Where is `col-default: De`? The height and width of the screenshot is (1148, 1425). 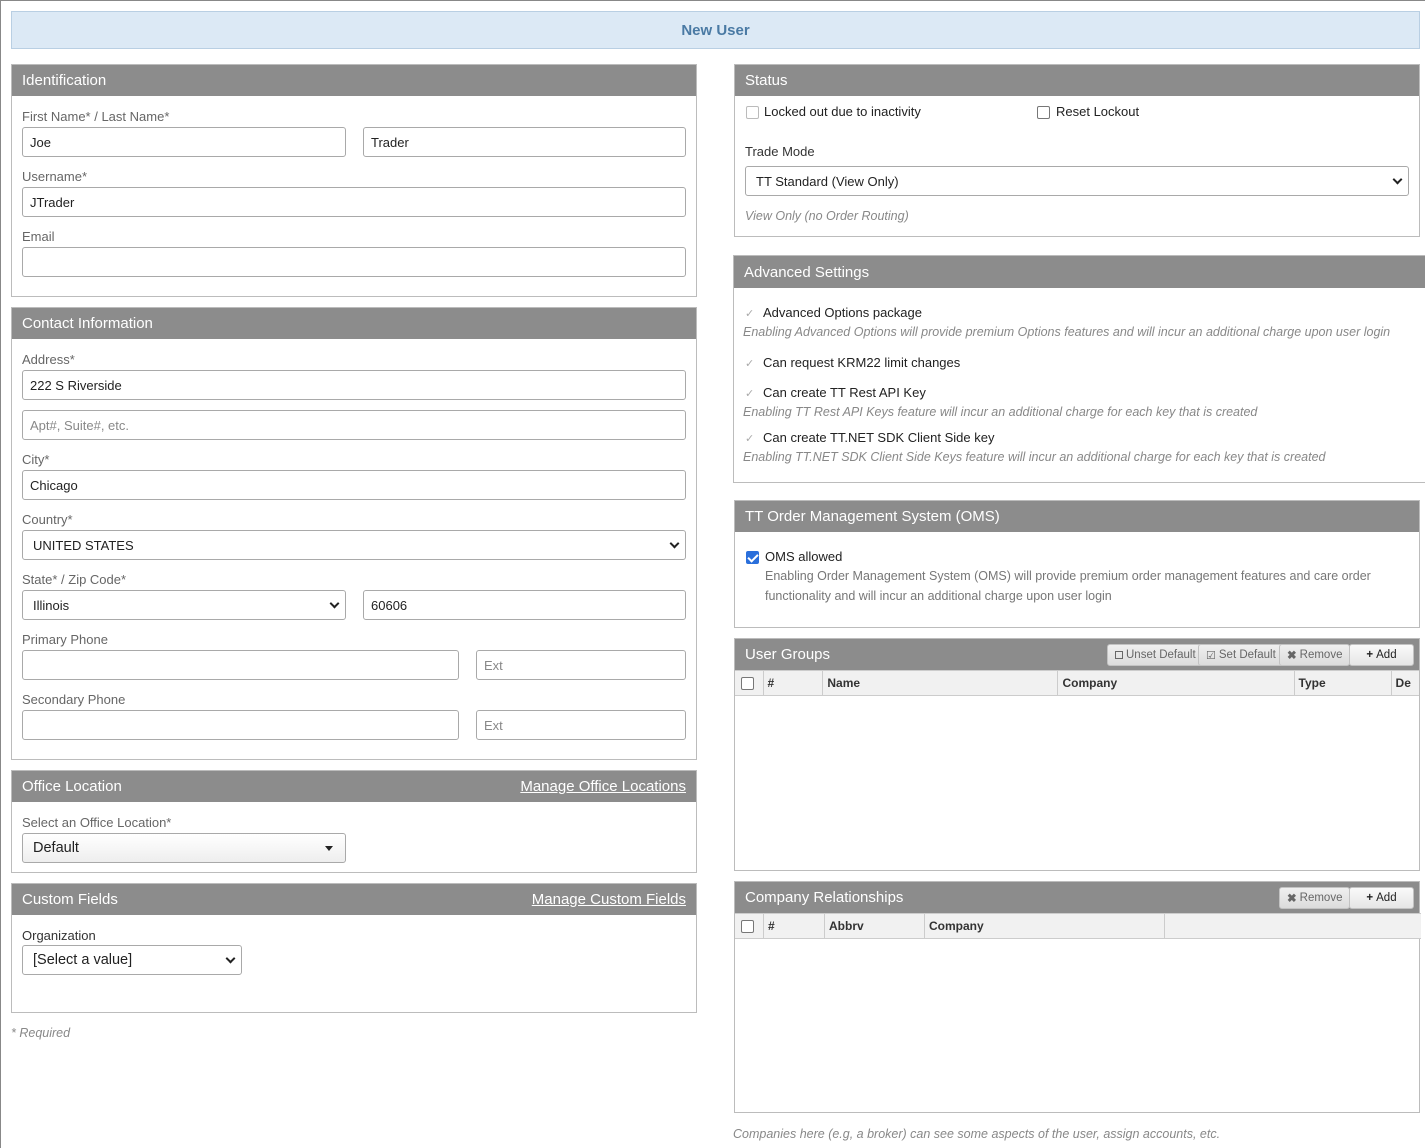 col-default: De is located at coordinates (1405, 683).